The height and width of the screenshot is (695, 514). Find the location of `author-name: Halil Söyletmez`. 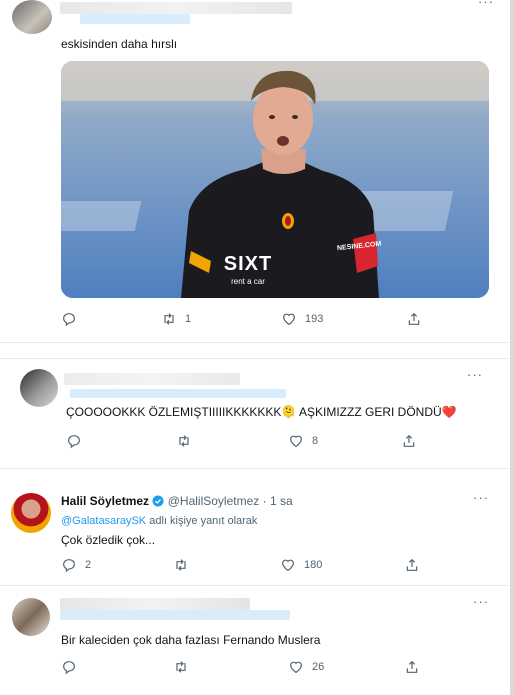

author-name: Halil Söyletmez is located at coordinates (105, 501).